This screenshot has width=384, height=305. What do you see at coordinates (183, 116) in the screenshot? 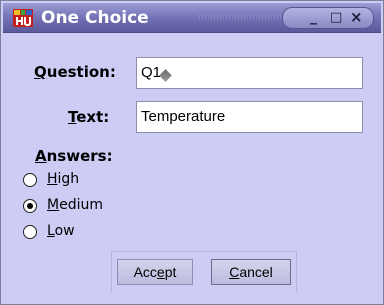
I see `text-value: Temperature` at bounding box center [183, 116].